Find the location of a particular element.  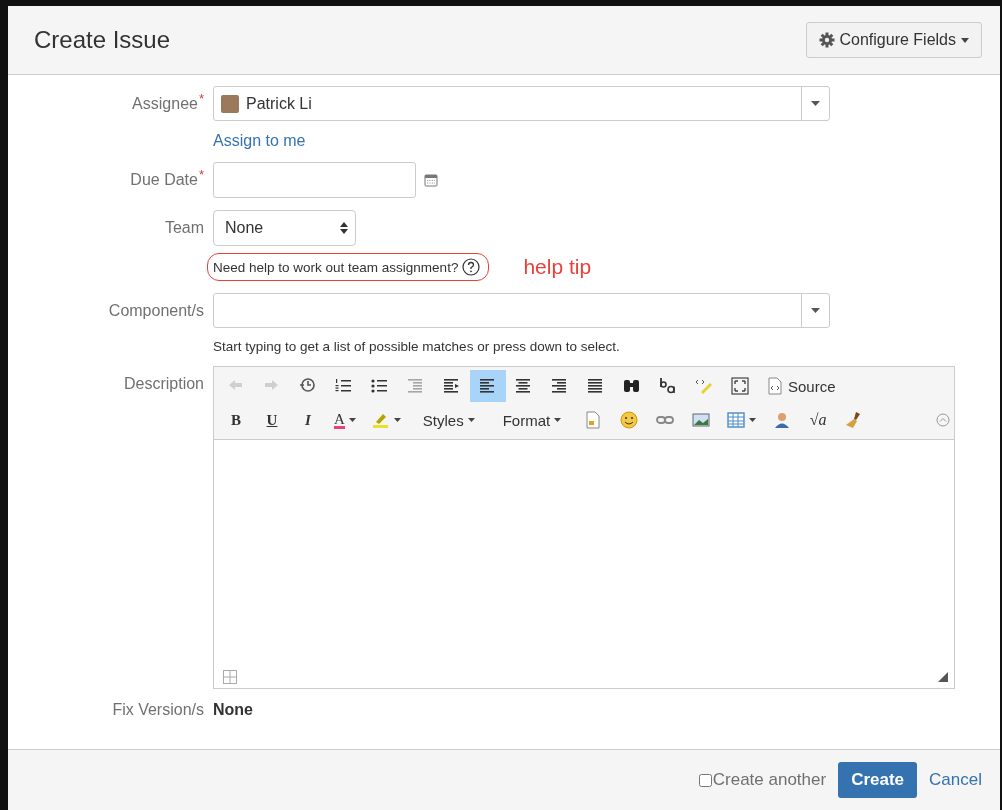

configure-fields-button: Configure Fields is located at coordinates (893, 40).